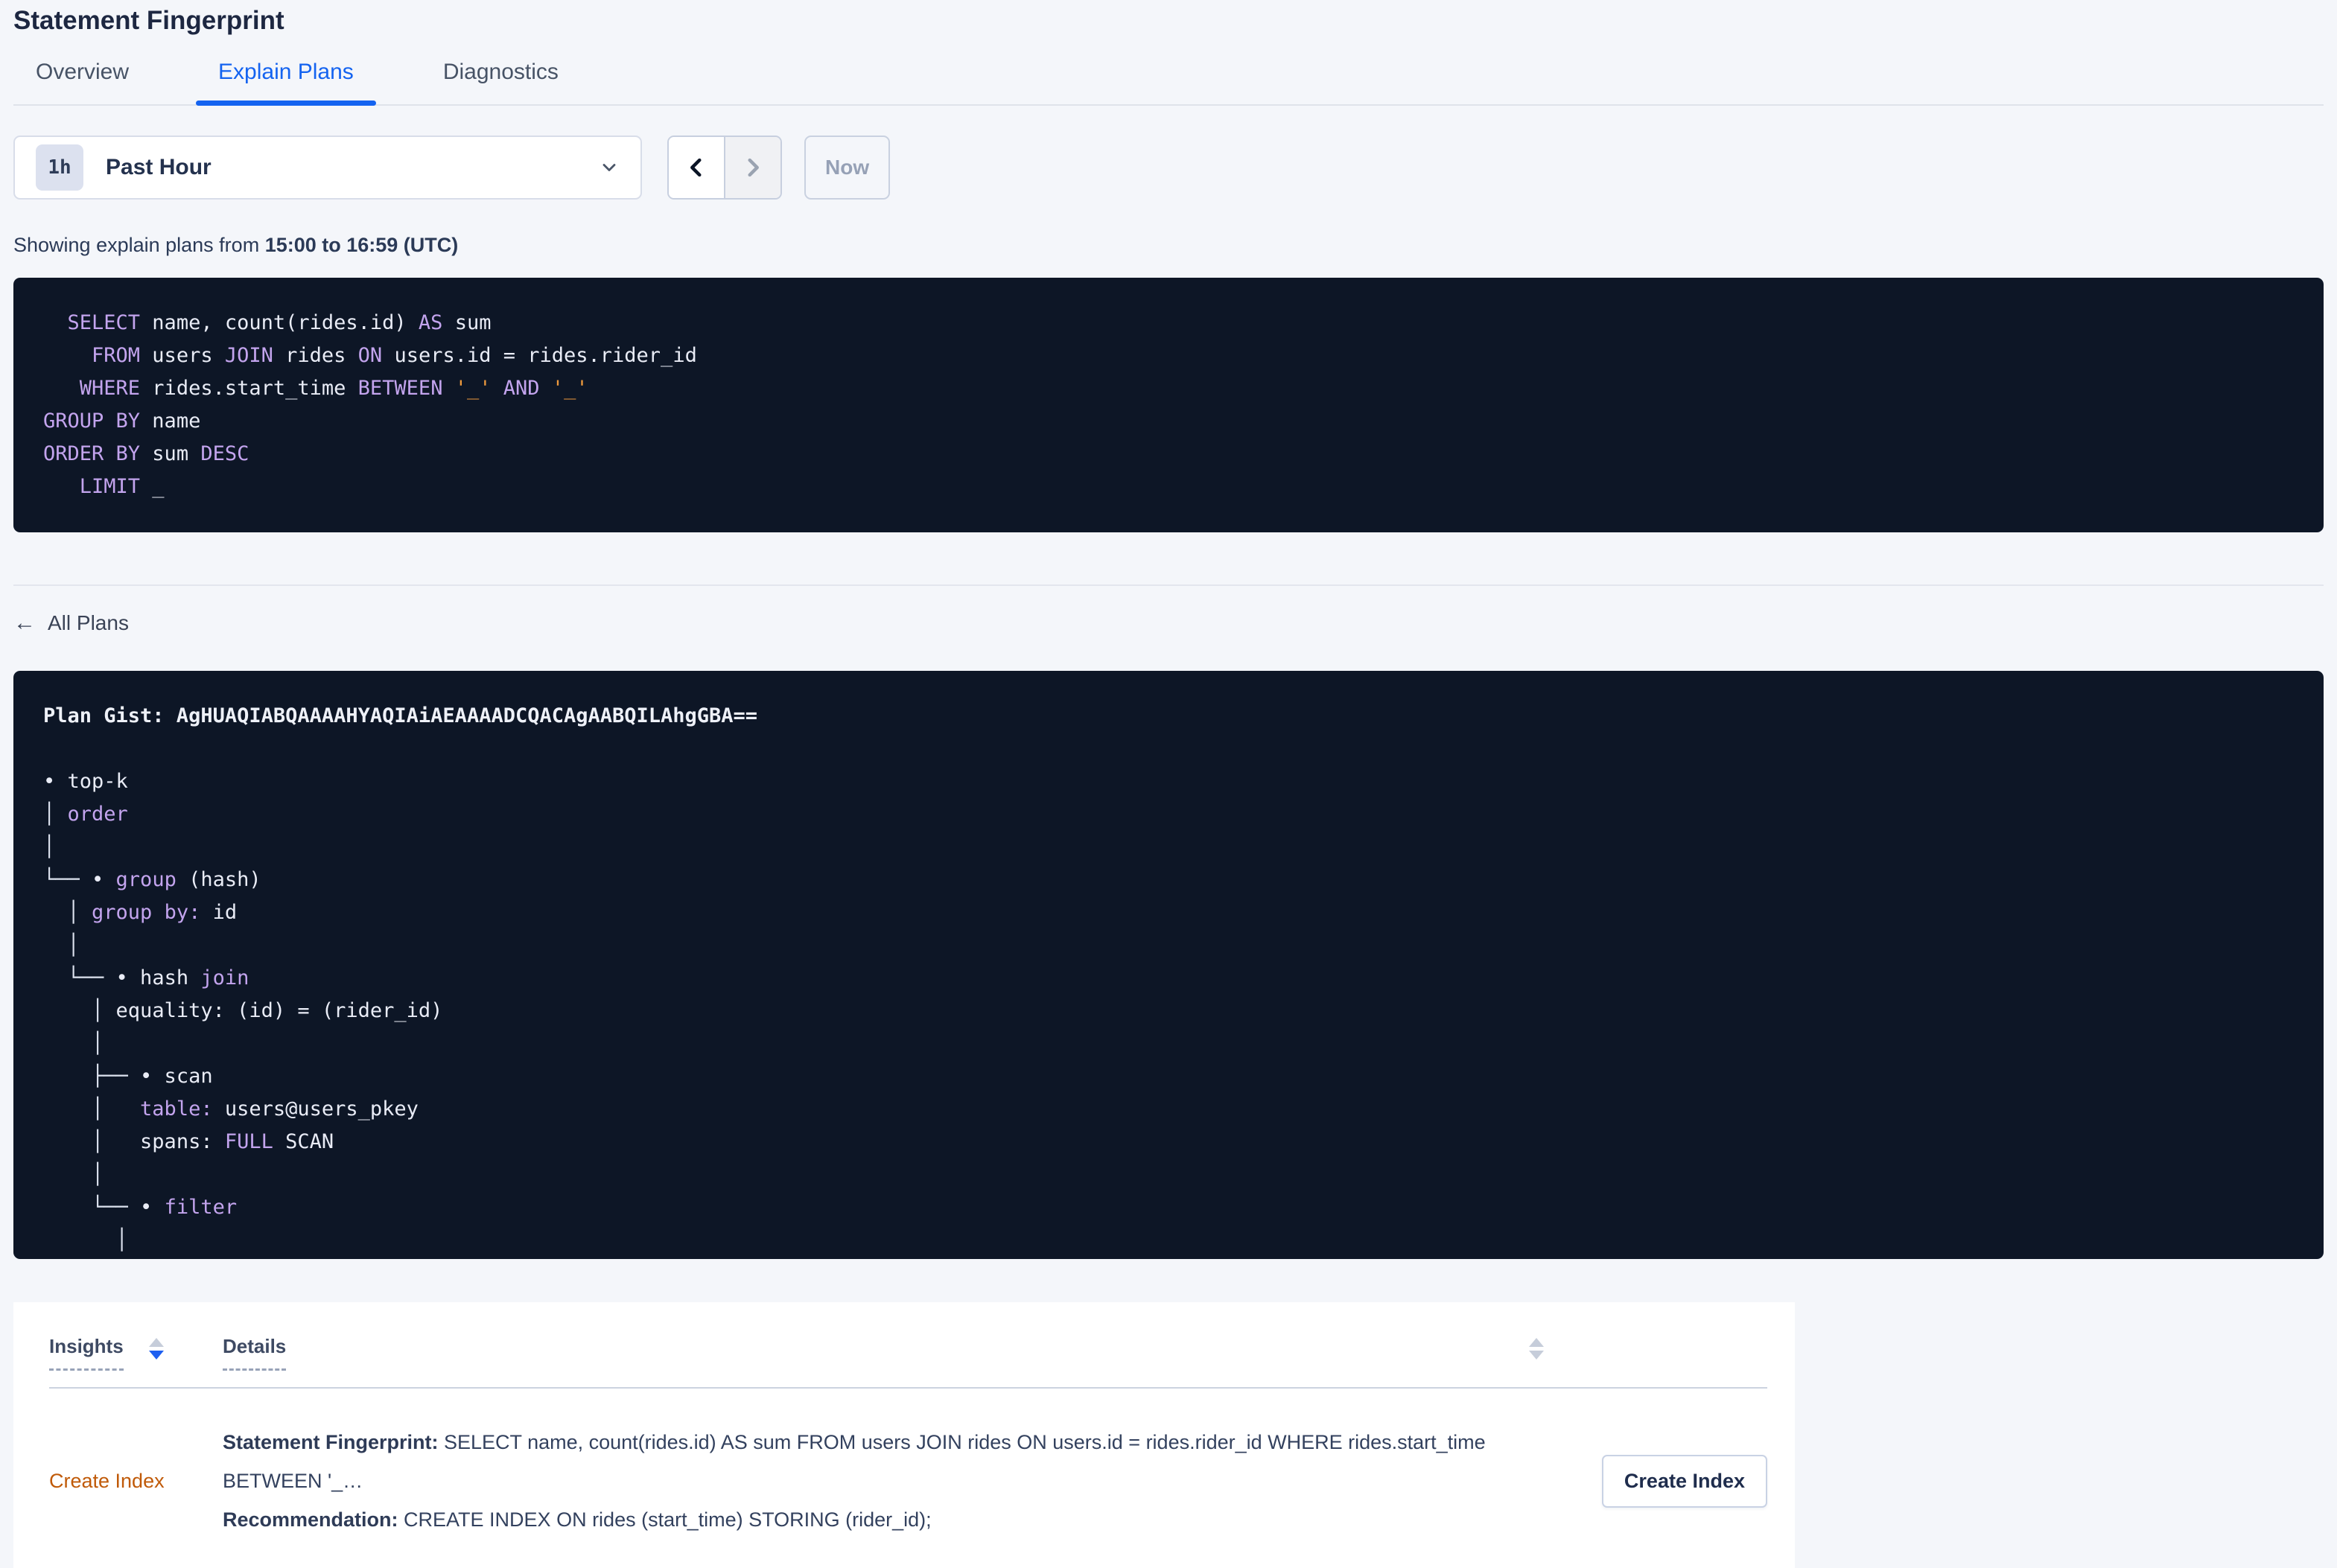  I want to click on time-range-badge: 1h, so click(59, 167).